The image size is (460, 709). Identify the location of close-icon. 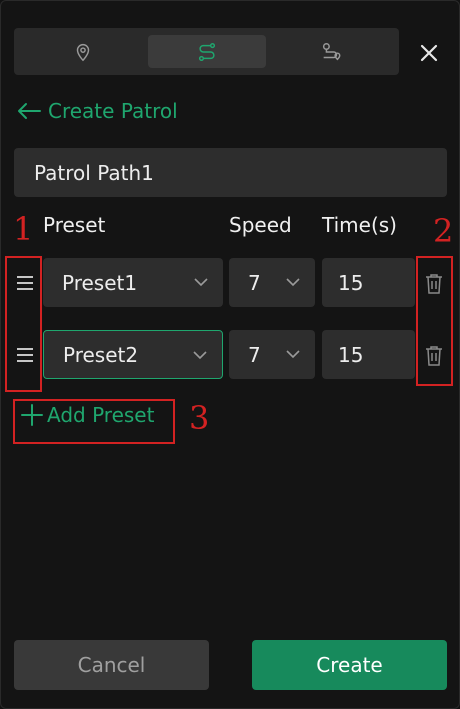
(429, 53).